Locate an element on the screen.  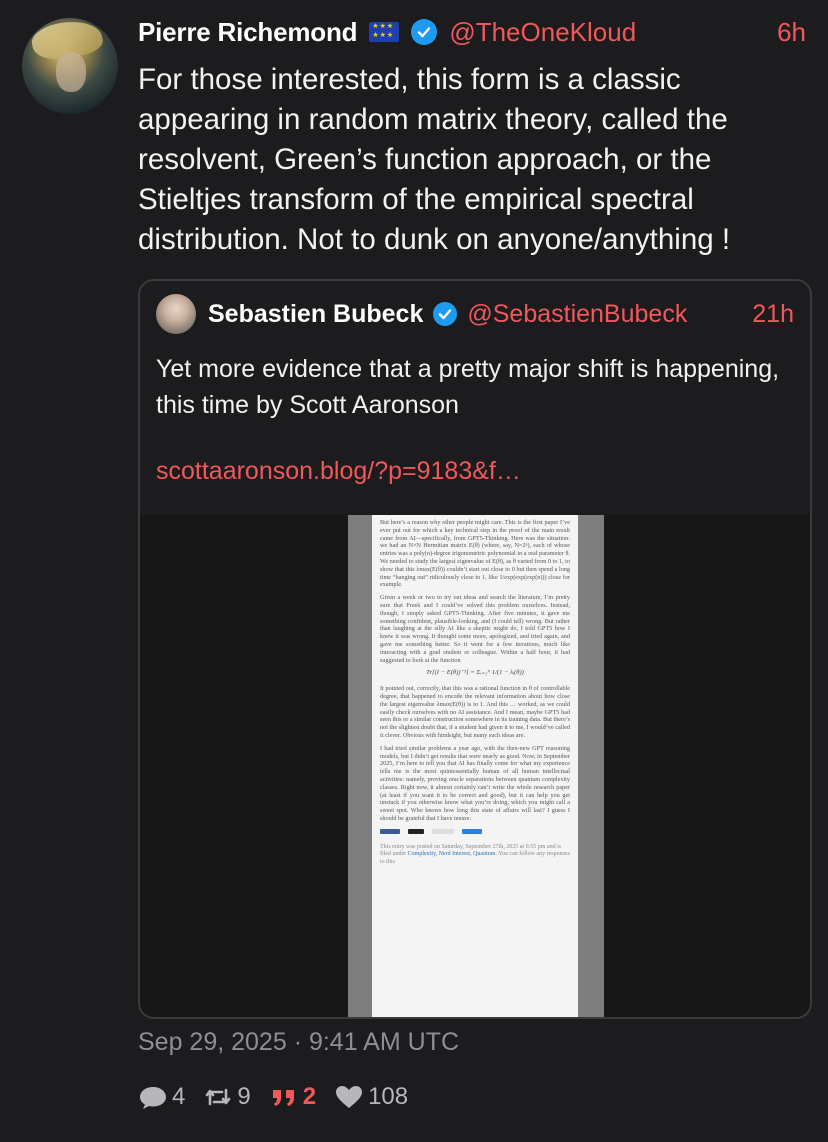
quote-icon is located at coordinates (283, 1098).